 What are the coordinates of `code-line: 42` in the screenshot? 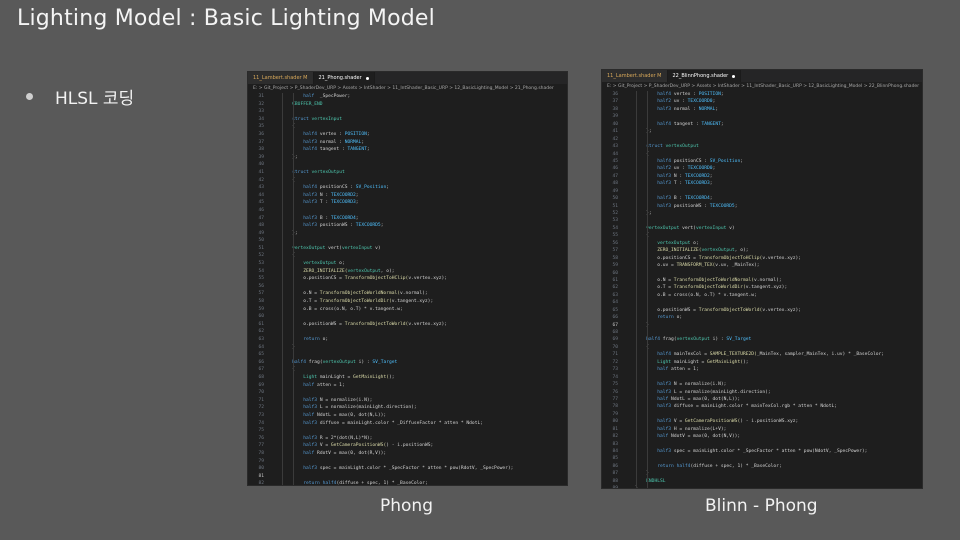 It's located at (762, 139).